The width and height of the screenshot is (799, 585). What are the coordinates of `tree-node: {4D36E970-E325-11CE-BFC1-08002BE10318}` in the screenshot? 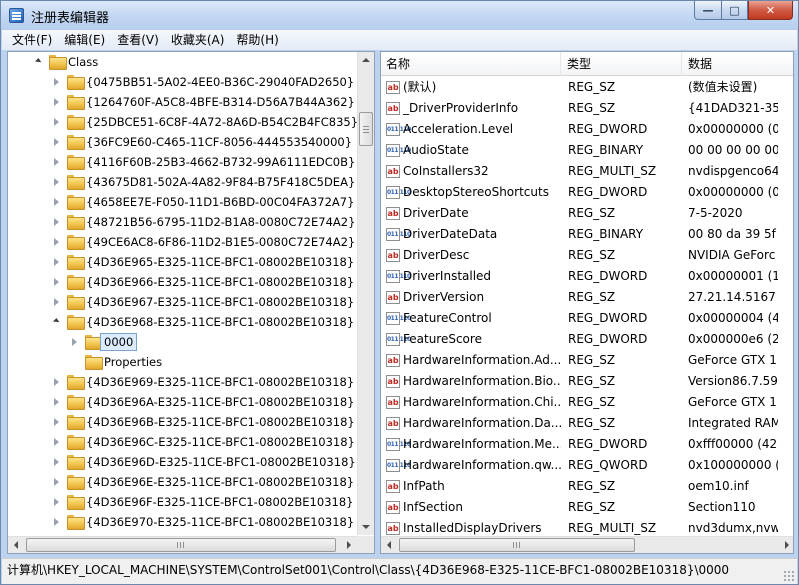 It's located at (182, 522).